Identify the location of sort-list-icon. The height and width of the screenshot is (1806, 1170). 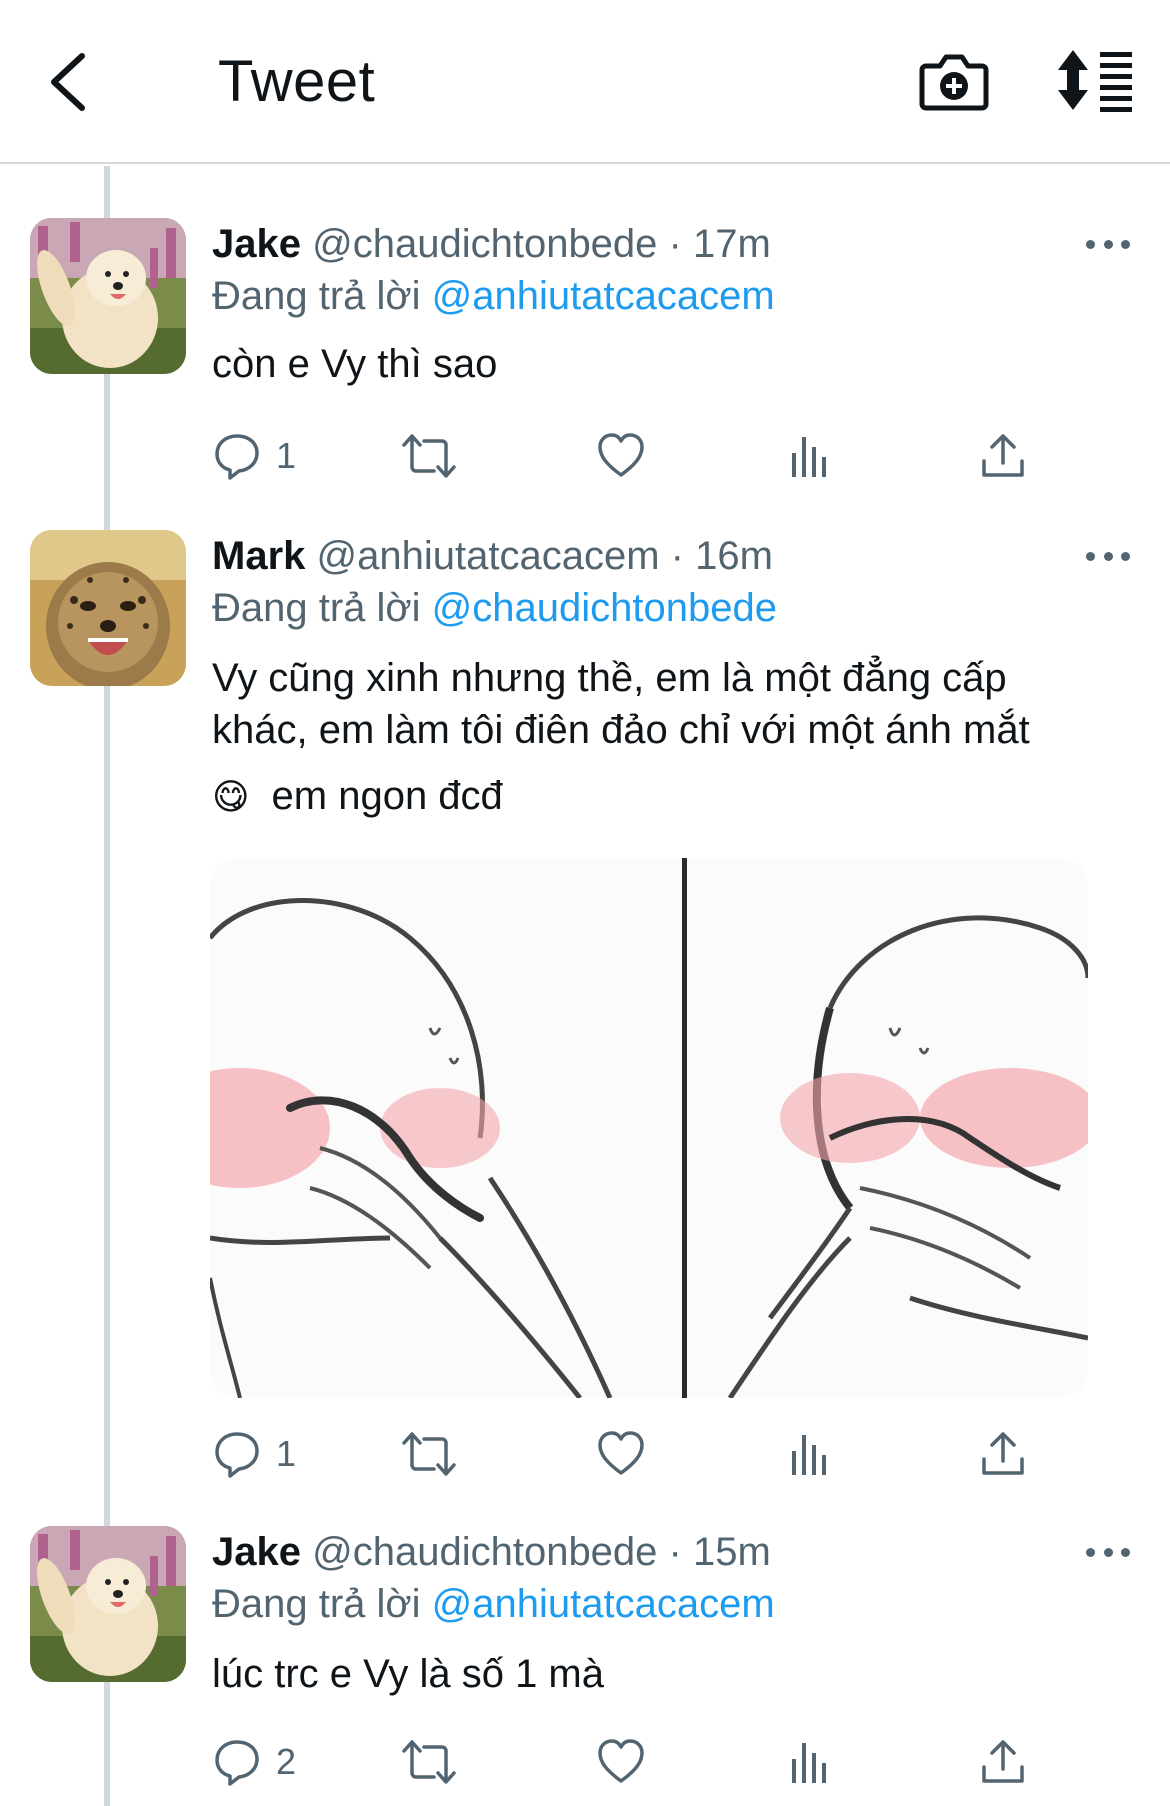
(1095, 81).